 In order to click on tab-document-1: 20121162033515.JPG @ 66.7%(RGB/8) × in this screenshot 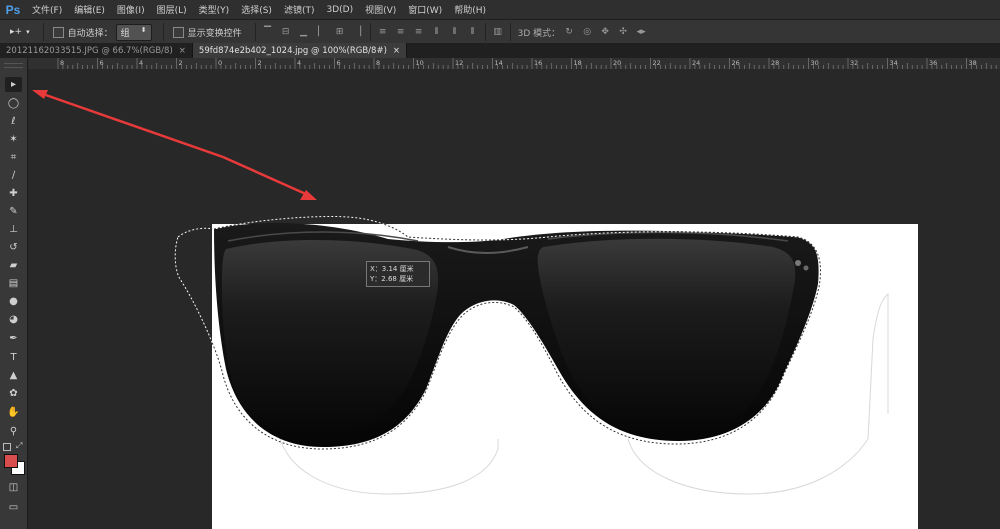, I will do `click(96, 50)`.